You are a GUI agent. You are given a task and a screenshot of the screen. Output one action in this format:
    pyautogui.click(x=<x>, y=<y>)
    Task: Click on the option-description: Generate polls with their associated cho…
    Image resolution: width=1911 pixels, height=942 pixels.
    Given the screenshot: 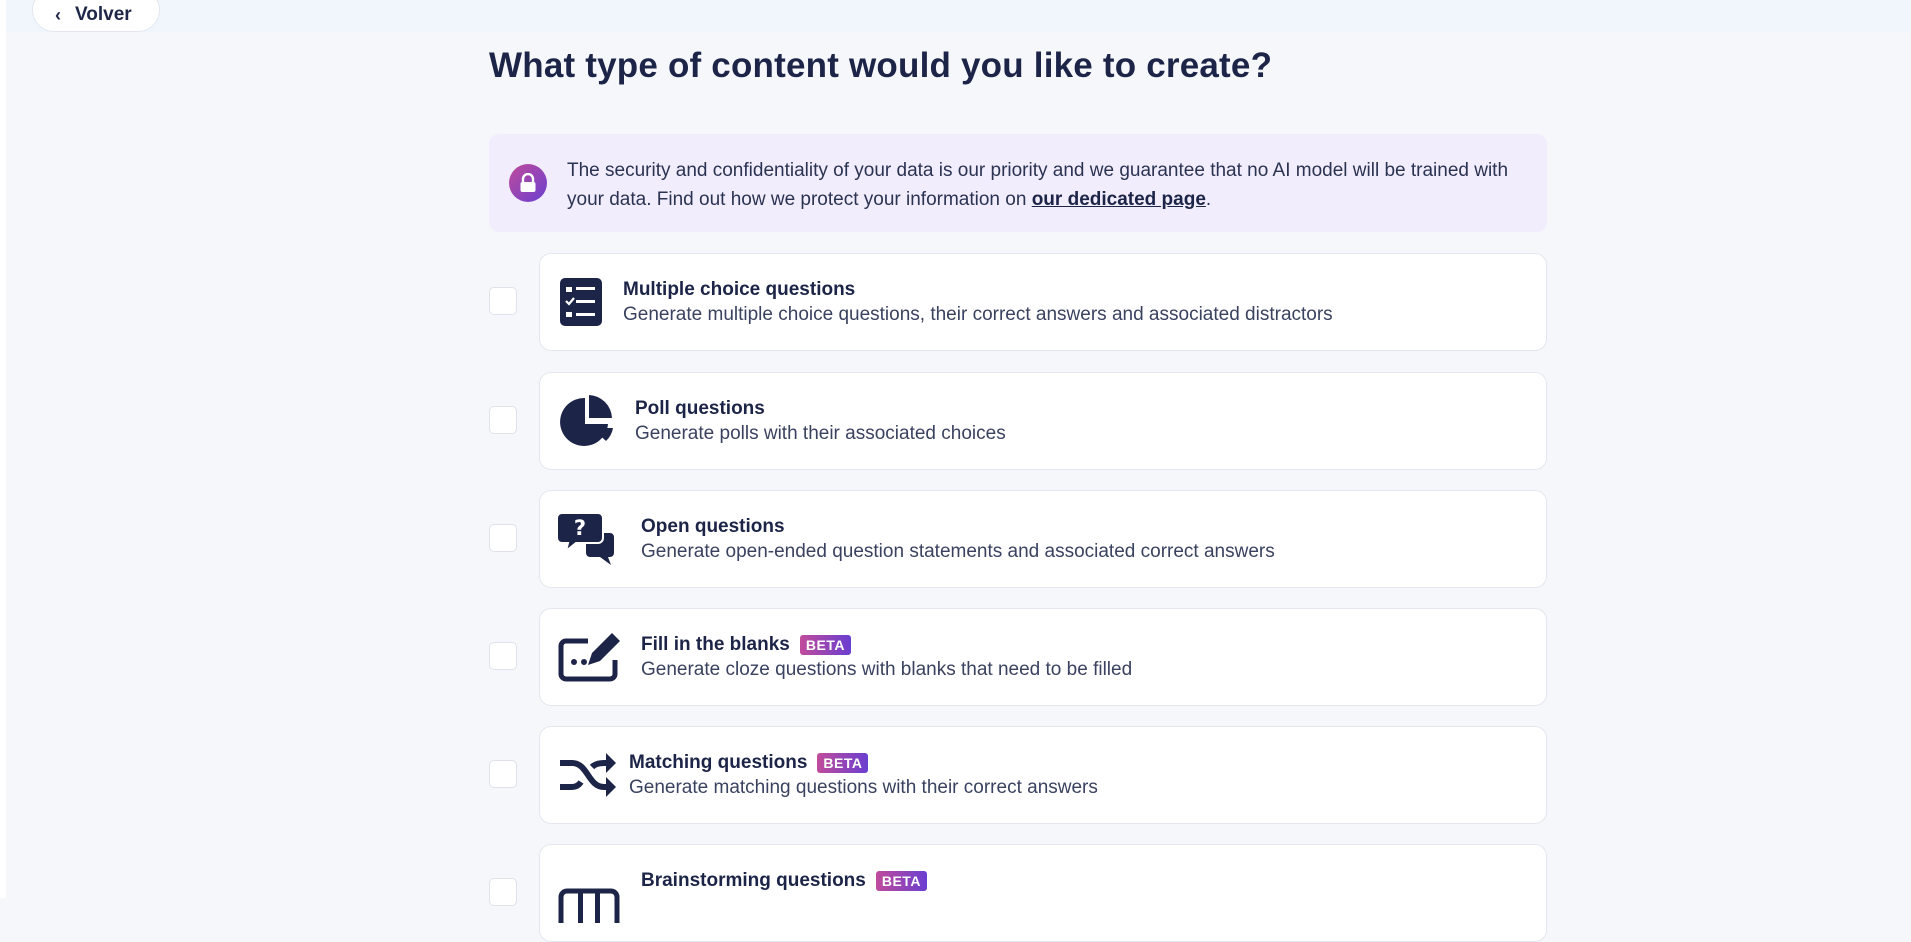 What is the action you would take?
    pyautogui.click(x=820, y=433)
    